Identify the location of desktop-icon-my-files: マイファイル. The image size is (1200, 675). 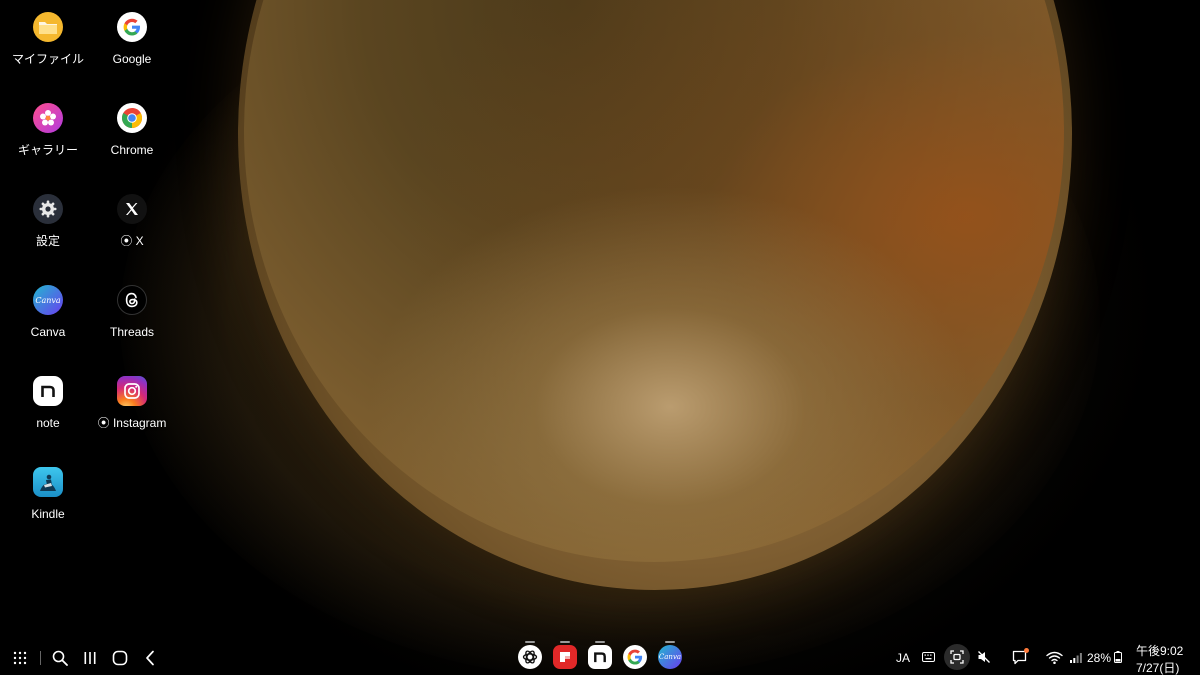
(48, 39).